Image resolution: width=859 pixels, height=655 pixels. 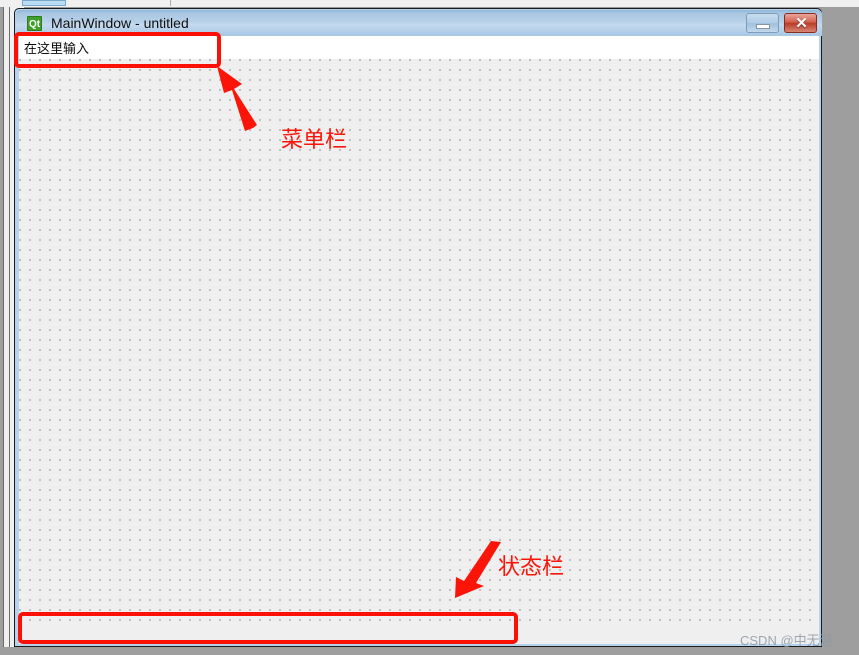 I want to click on close-icon: ✕, so click(x=800, y=23).